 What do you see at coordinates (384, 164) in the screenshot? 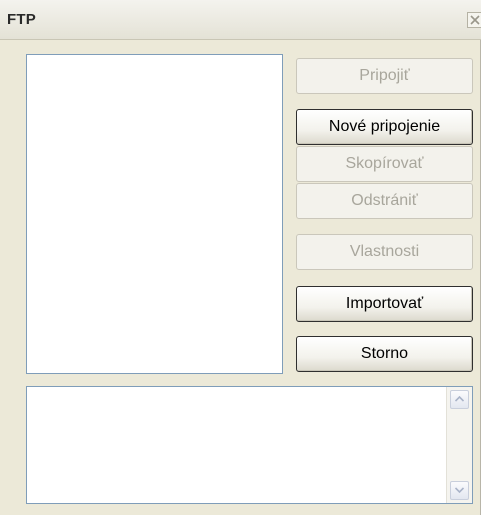
I see `copy-button: Skopírovať` at bounding box center [384, 164].